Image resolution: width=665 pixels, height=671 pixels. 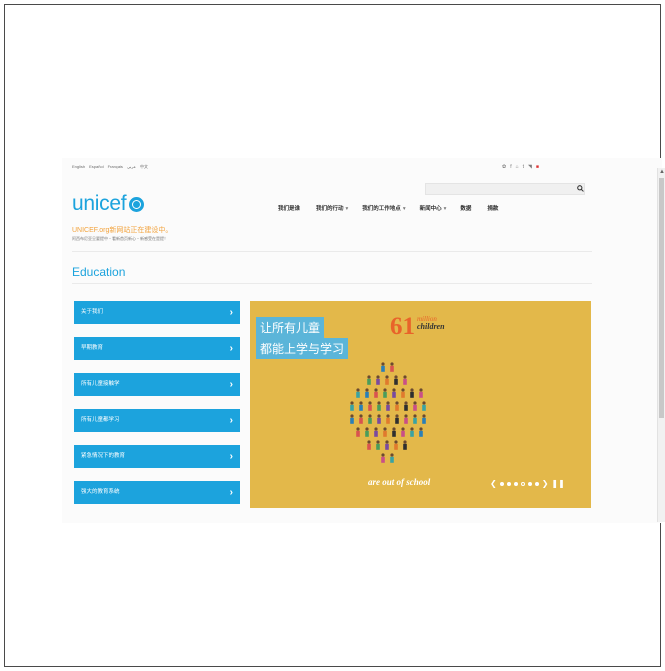 What do you see at coordinates (493, 483) in the screenshot?
I see `carousel-prev-icon: ❮` at bounding box center [493, 483].